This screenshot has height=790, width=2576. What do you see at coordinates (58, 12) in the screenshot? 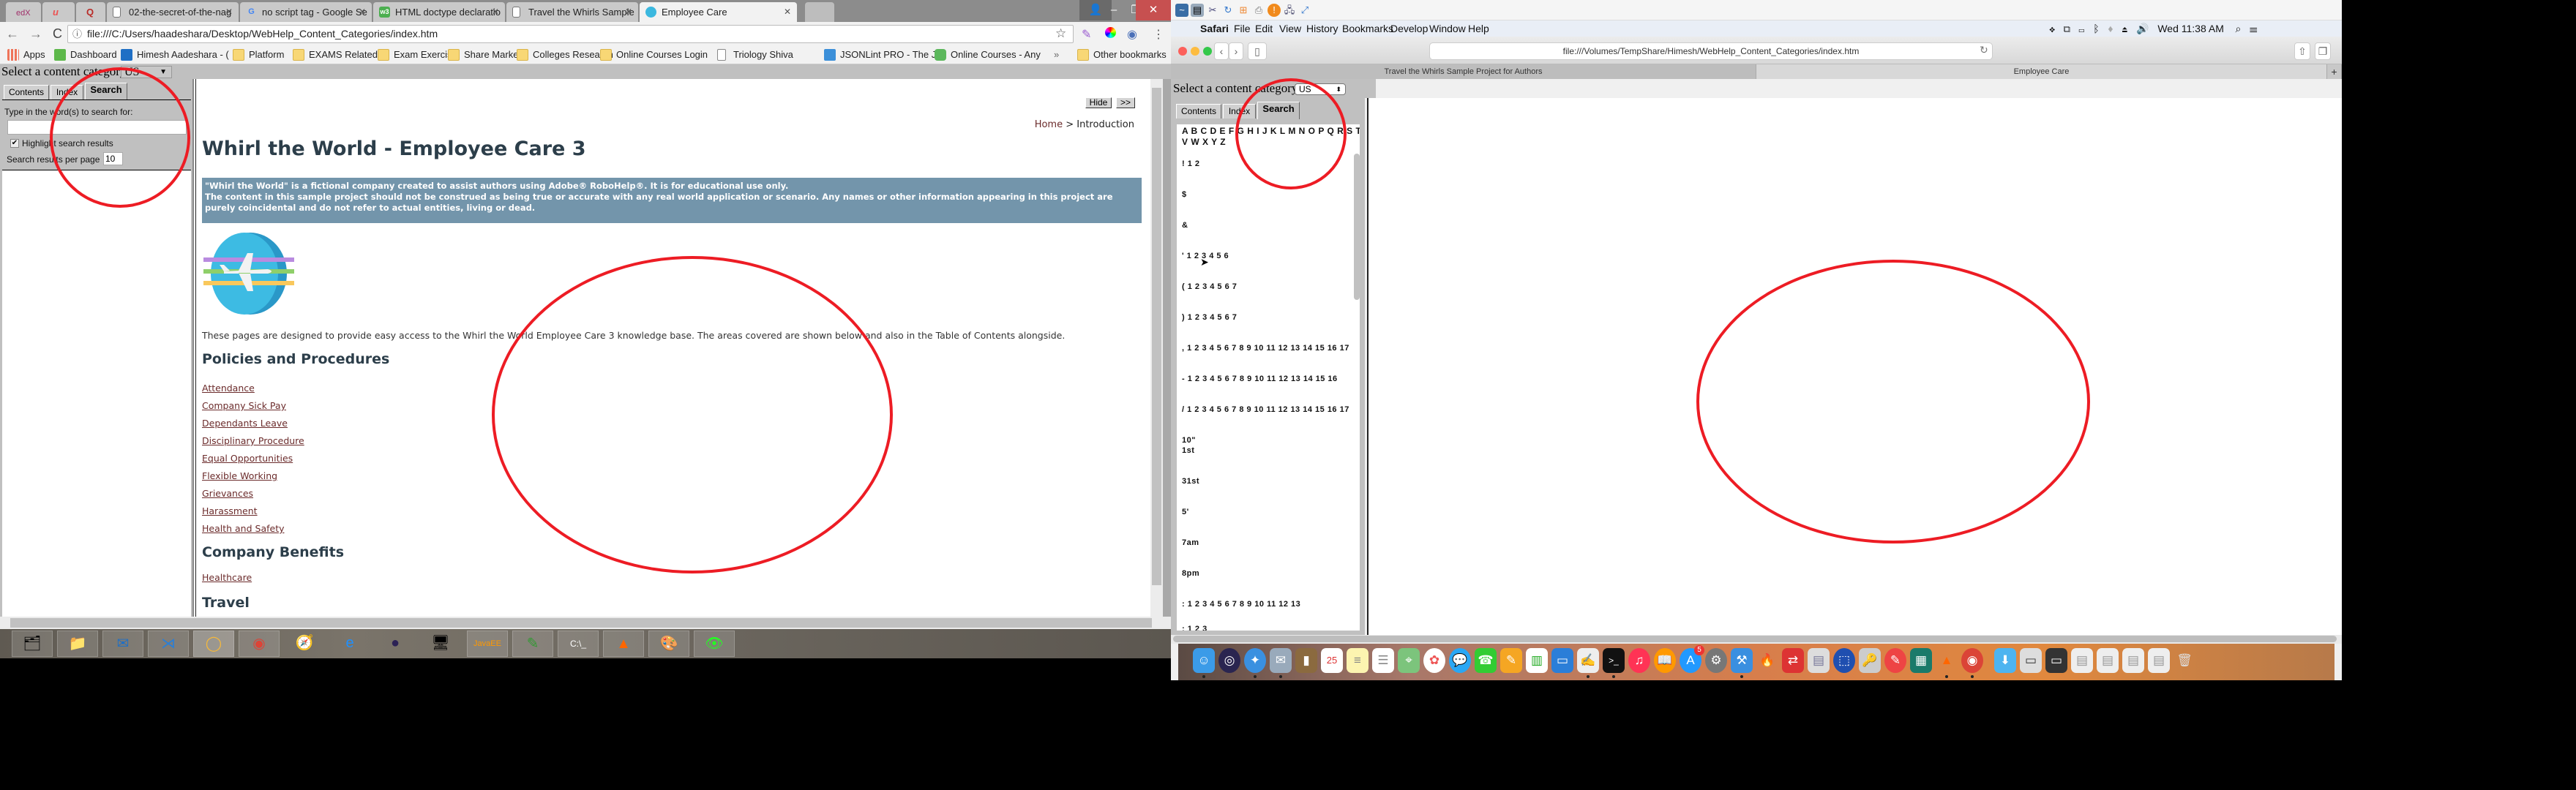
I see `tab-udemy: u` at bounding box center [58, 12].